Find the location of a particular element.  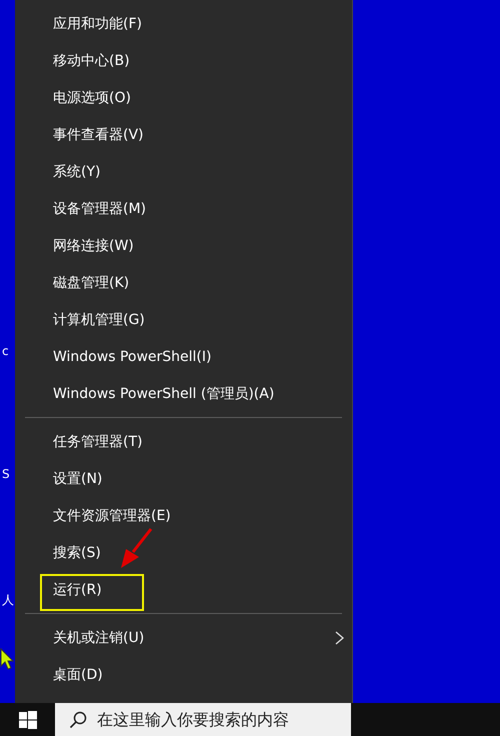

menu-item: 设置(N) is located at coordinates (183, 478).